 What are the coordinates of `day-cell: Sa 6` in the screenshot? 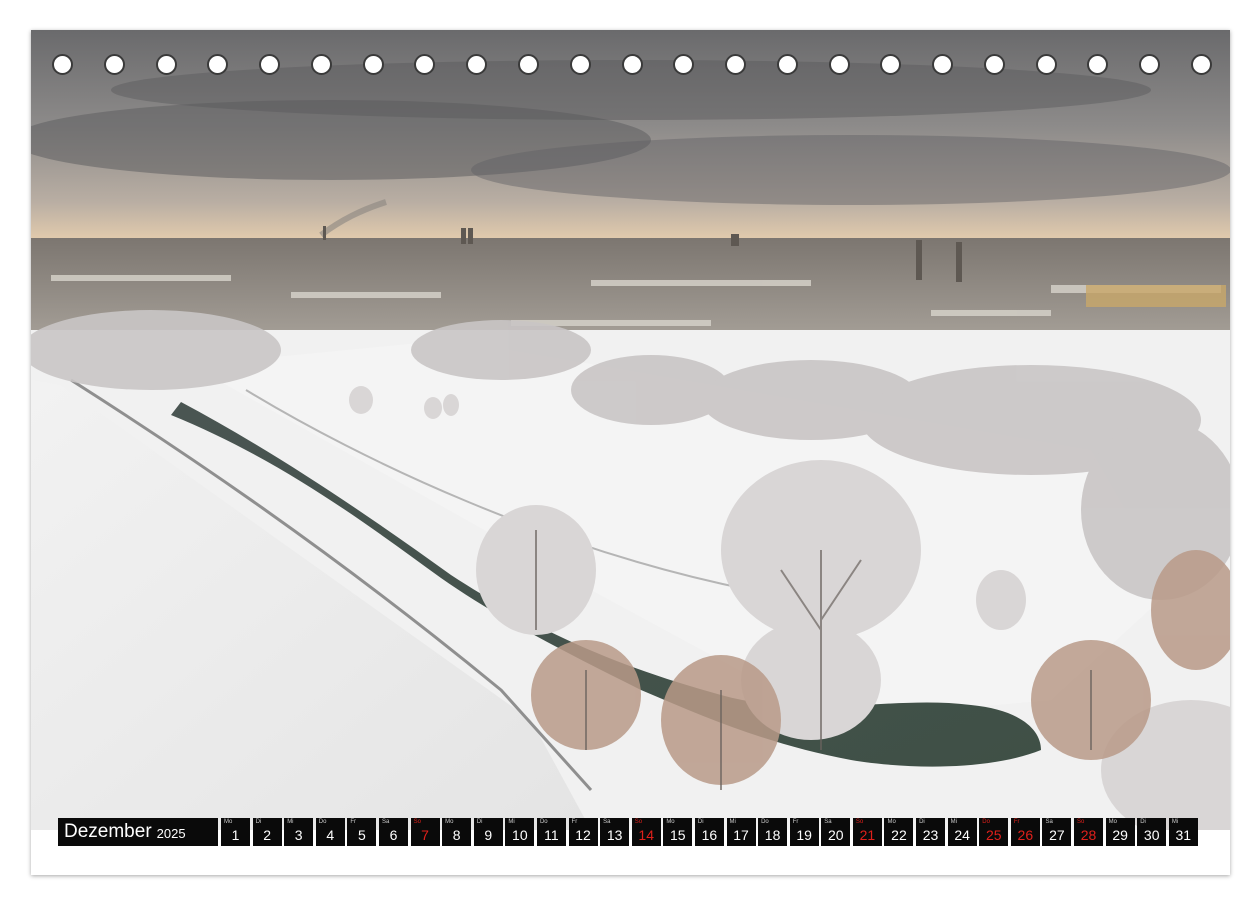 It's located at (393, 832).